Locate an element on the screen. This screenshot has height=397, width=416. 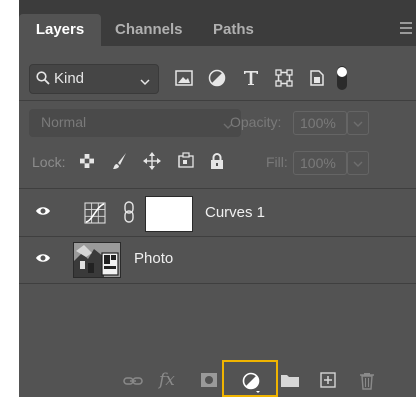
layers-footer-bar: fx is located at coordinates (217, 381).